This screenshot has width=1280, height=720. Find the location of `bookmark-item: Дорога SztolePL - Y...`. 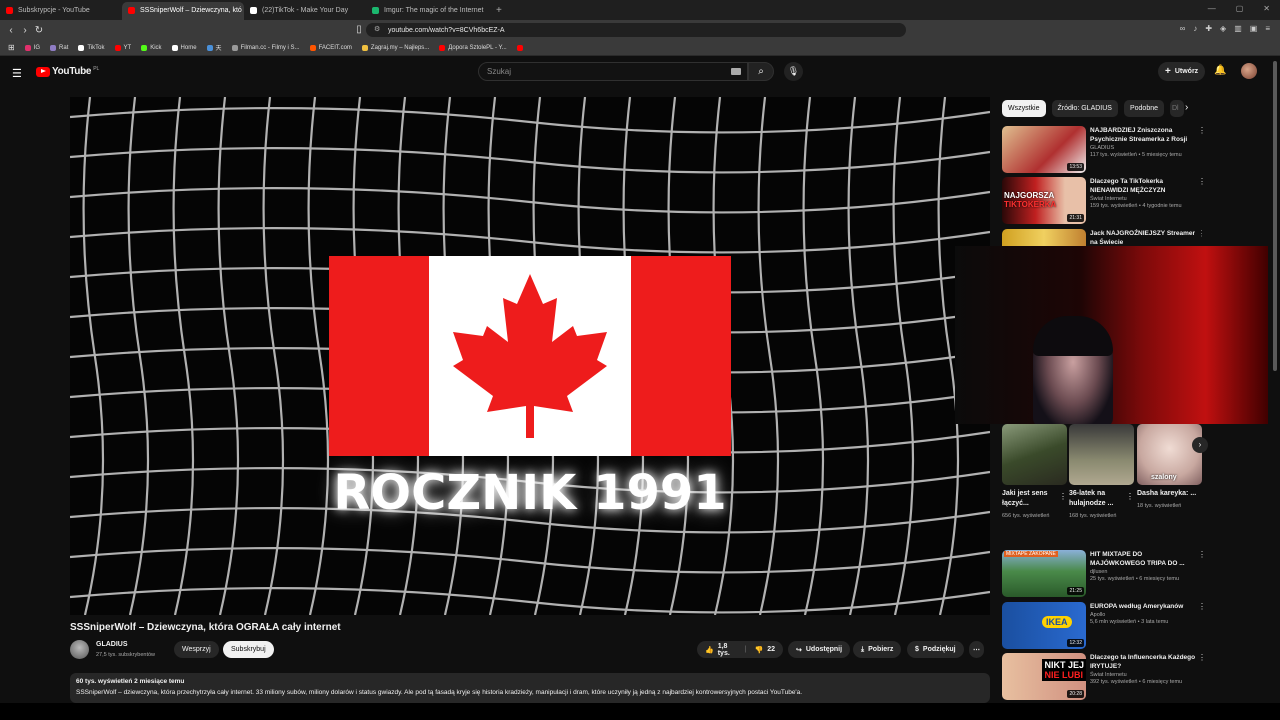

bookmark-item: Дорога SztolePL - Y... is located at coordinates (473, 47).